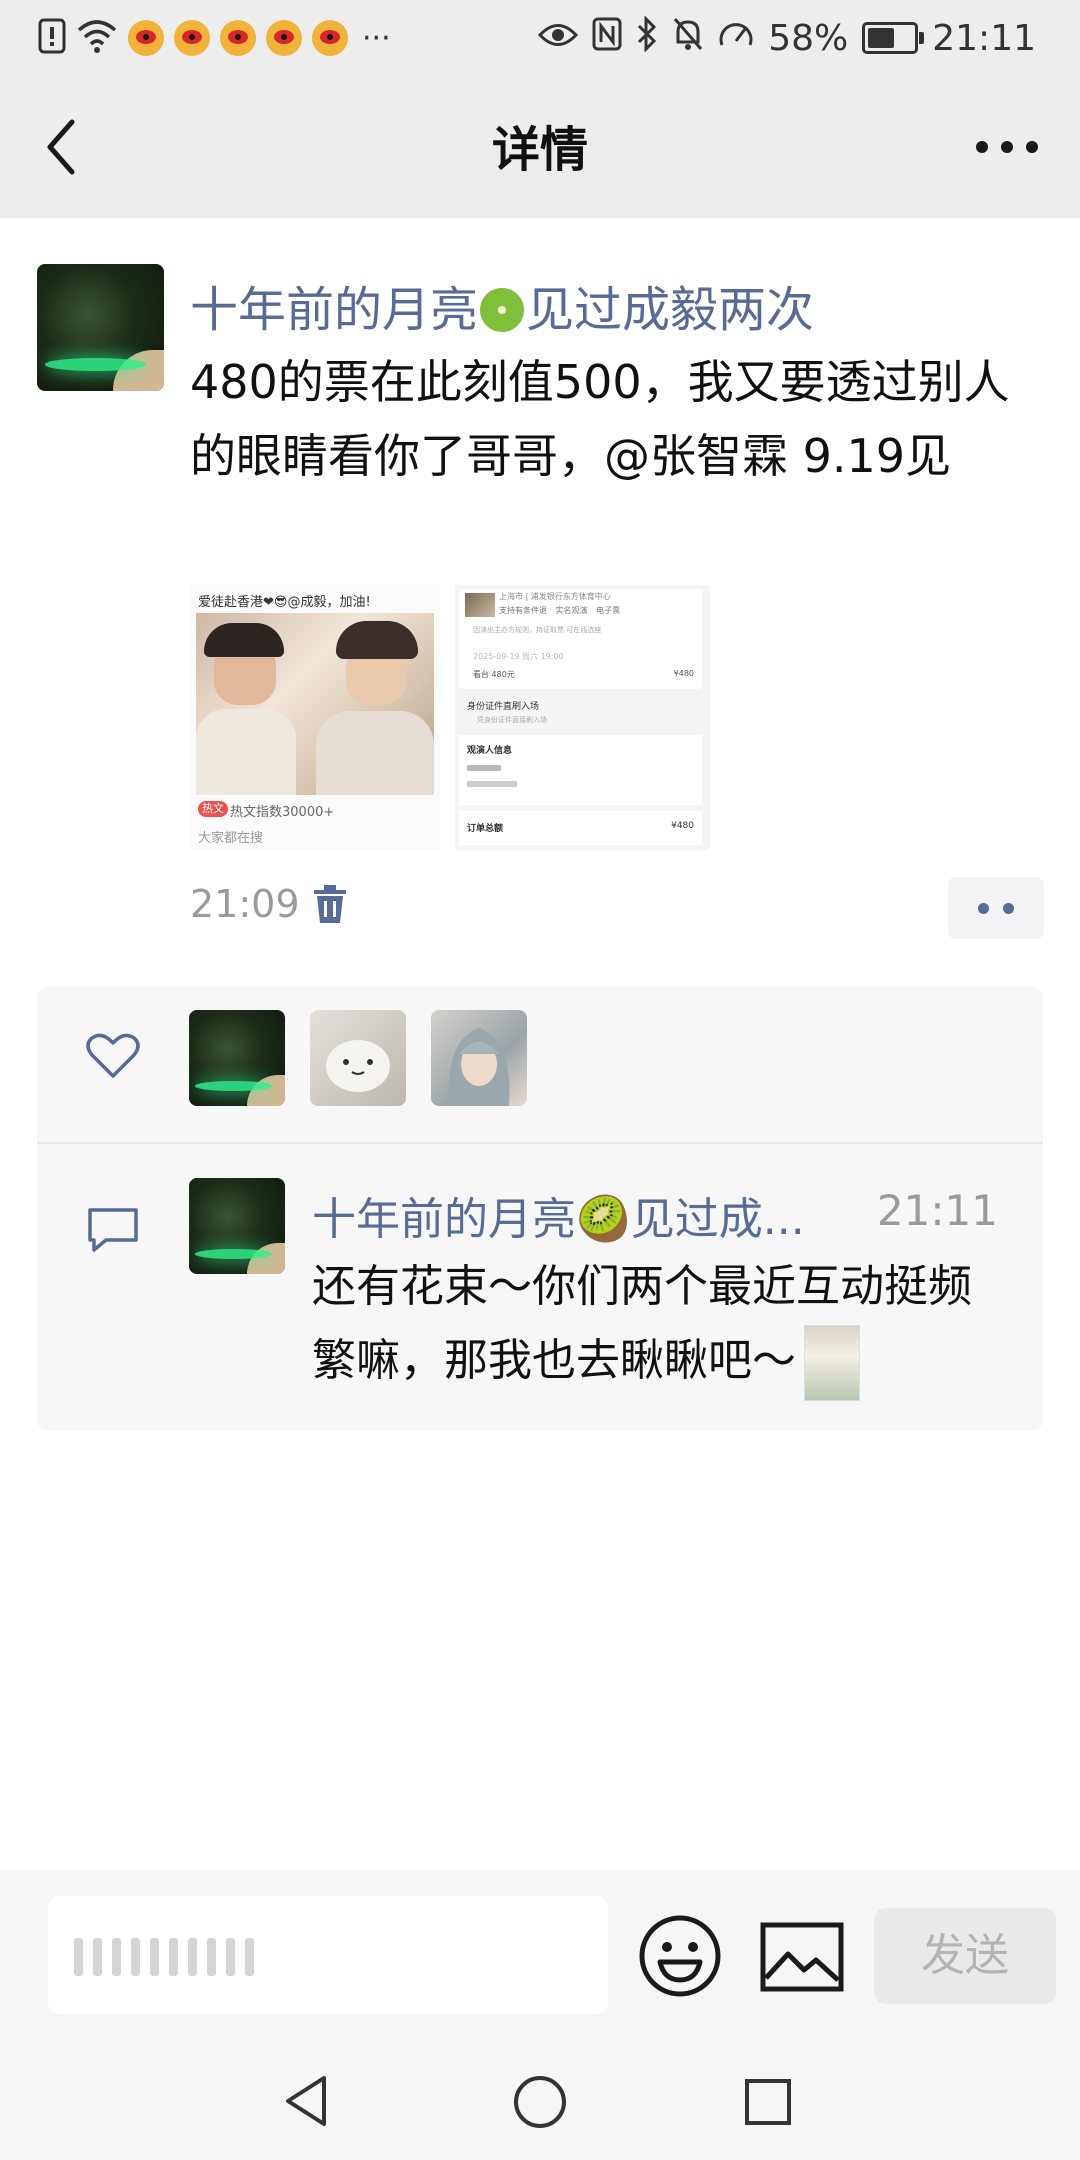 This screenshot has height=2160, width=1080. Describe the element at coordinates (670, 310) in the screenshot. I see `username-text: 见过成毅两次` at that location.